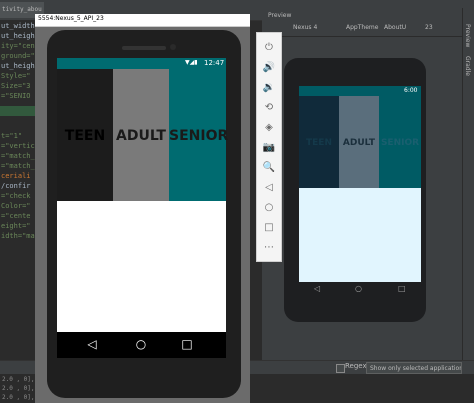 Image resolution: width=474 pixels, height=403 pixels. I want to click on preview-home-icon: ○, so click(358, 288).